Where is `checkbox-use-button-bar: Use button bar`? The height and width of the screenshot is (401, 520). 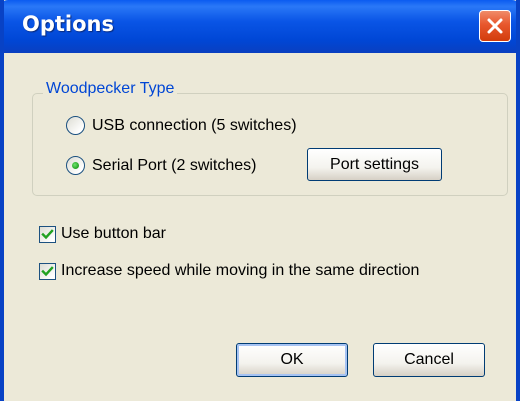 checkbox-use-button-bar: Use button bar is located at coordinates (102, 234).